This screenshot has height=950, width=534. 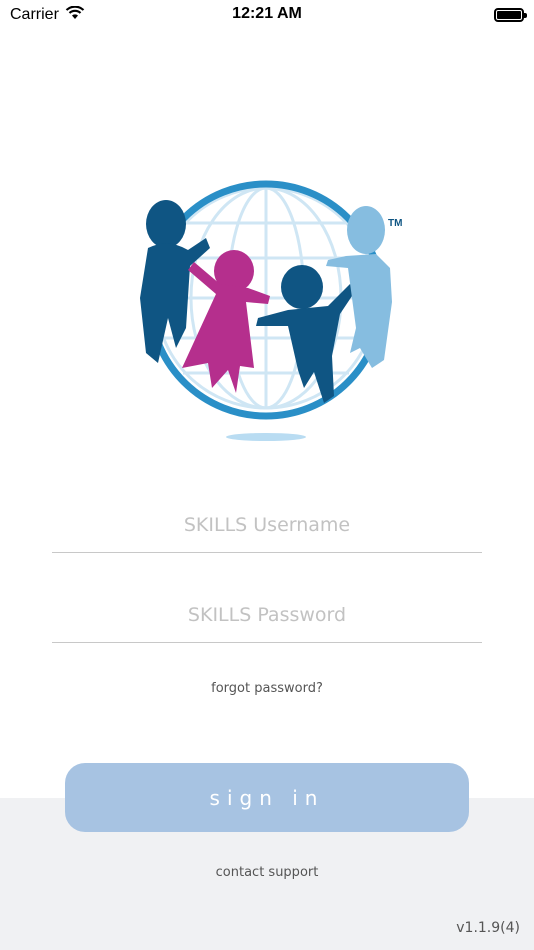 I want to click on figure-right, so click(x=359, y=287).